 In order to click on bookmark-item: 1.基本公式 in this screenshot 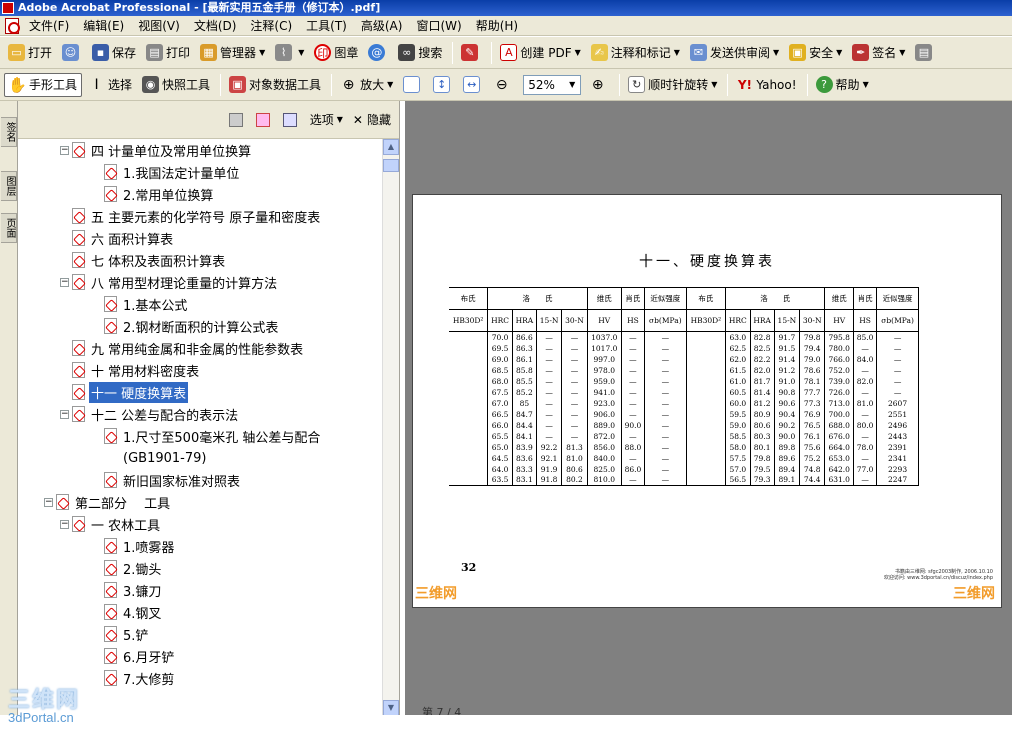, I will do `click(146, 304)`.